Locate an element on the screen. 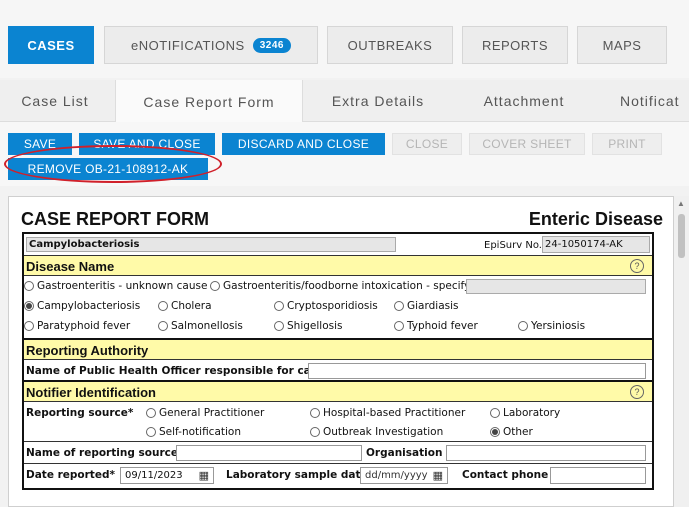 The width and height of the screenshot is (689, 507). remove-outbreak-label: REMOVE OB-21-108912-AK is located at coordinates (108, 169).